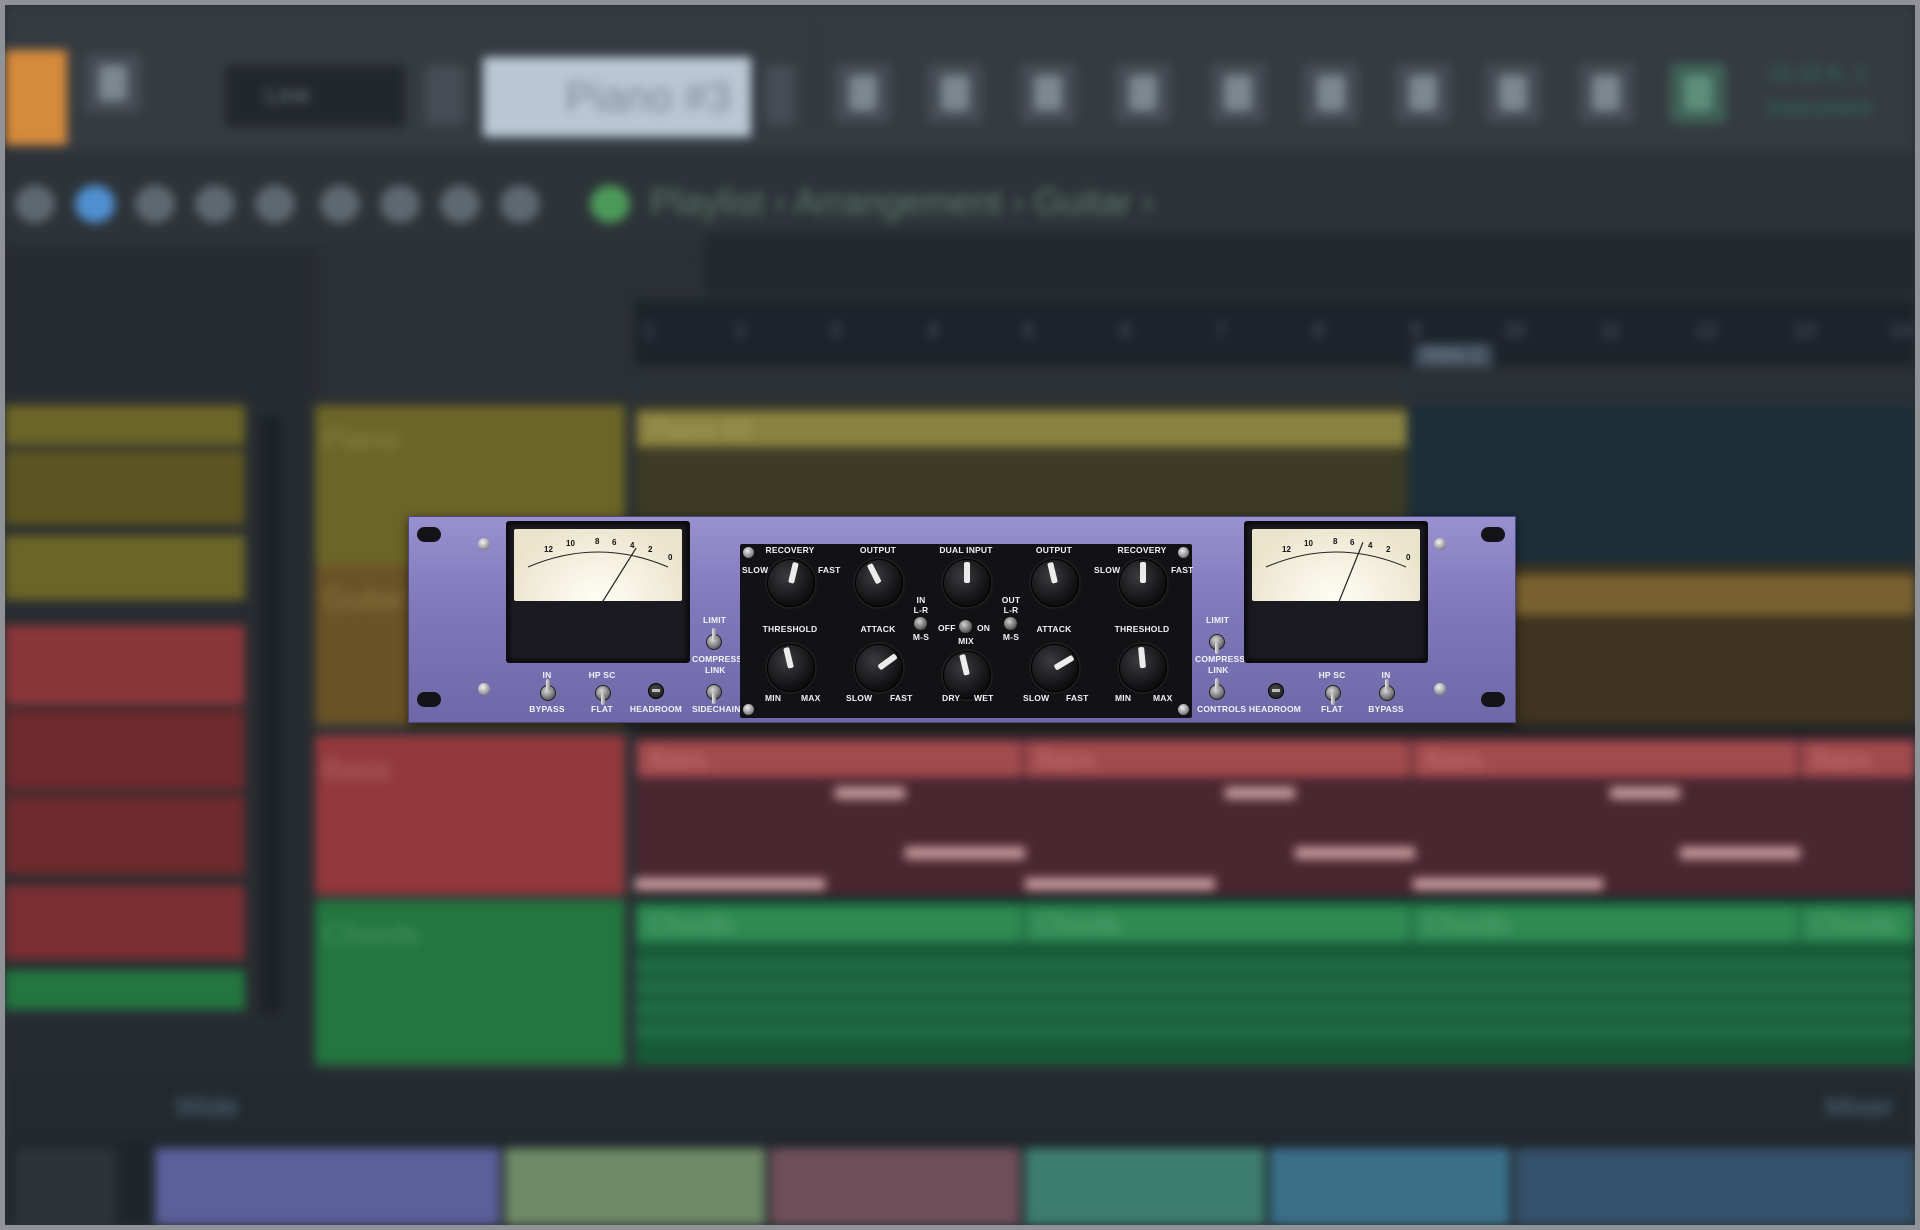 This screenshot has height=1230, width=1920. Describe the element at coordinates (656, 709) in the screenshot. I see `headroom-label: HEADROOM` at that location.